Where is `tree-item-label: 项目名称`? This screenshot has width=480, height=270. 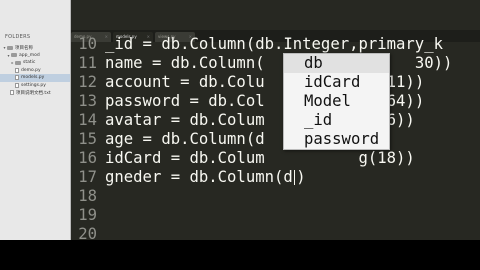 tree-item-label: 项目名称 is located at coordinates (24, 48).